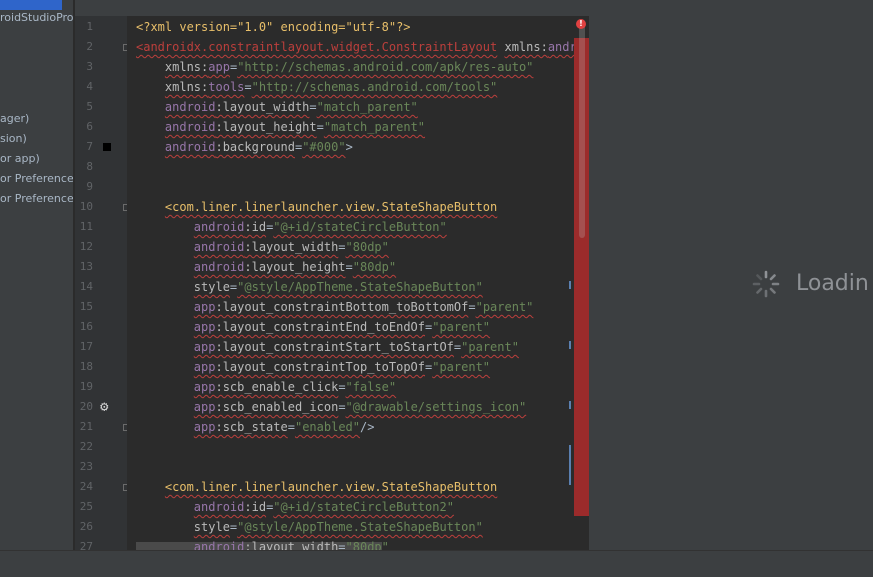  Describe the element at coordinates (367, 427) in the screenshot. I see `code-token: />` at that location.